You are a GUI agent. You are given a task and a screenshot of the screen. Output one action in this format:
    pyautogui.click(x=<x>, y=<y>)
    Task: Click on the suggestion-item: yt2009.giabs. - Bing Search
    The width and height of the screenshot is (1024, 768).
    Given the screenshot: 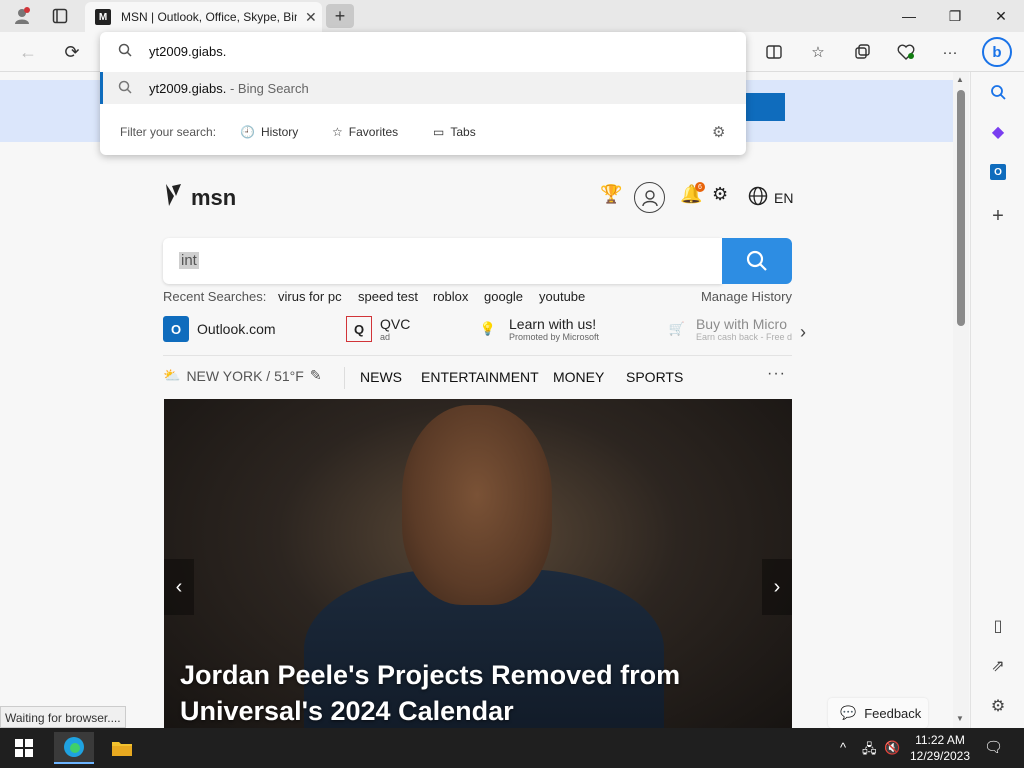 What is the action you would take?
    pyautogui.click(x=423, y=88)
    